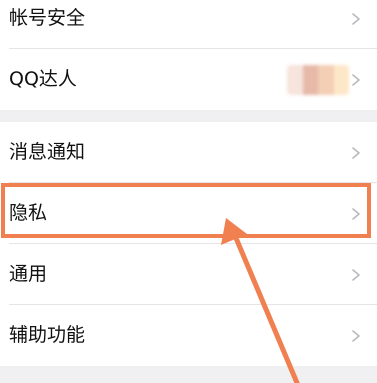  I want to click on settings-item-label: 帐号安全, so click(47, 18).